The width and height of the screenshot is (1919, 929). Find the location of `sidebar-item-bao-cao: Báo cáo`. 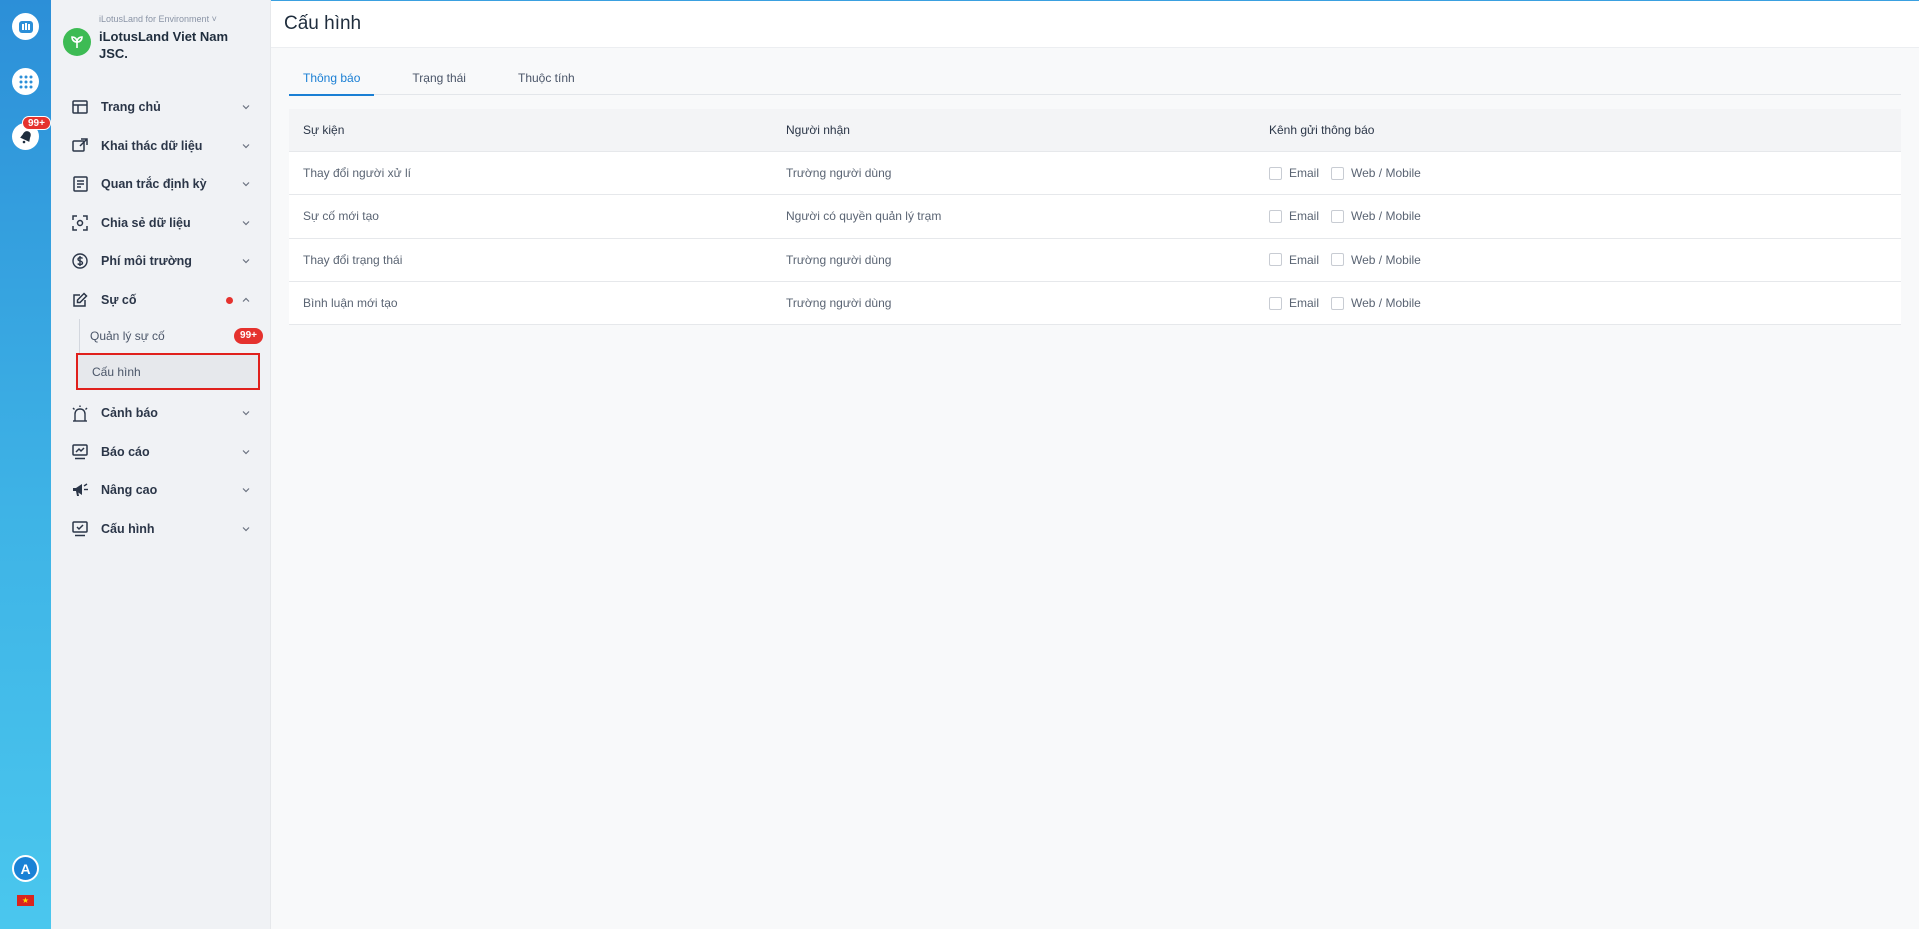

sidebar-item-bao-cao: Báo cáo is located at coordinates (161, 452).